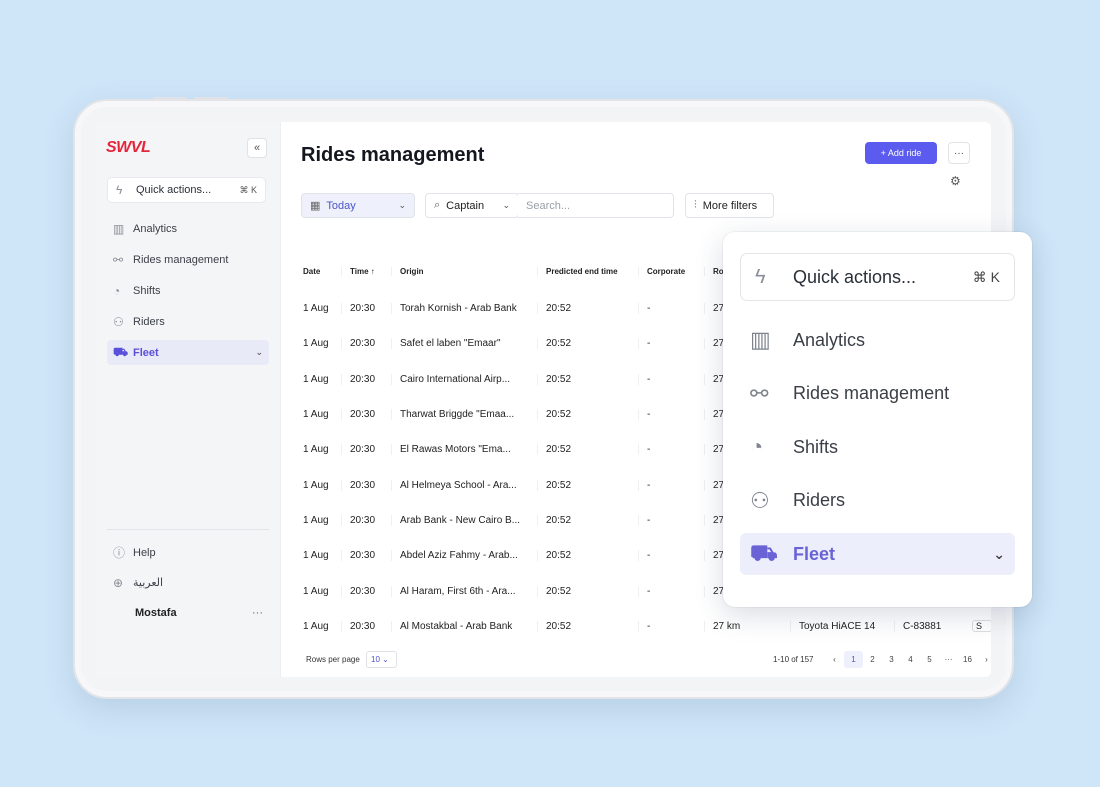 The height and width of the screenshot is (787, 1100). Describe the element at coordinates (814, 553) in the screenshot. I see `popup-item-label: Fleet` at that location.